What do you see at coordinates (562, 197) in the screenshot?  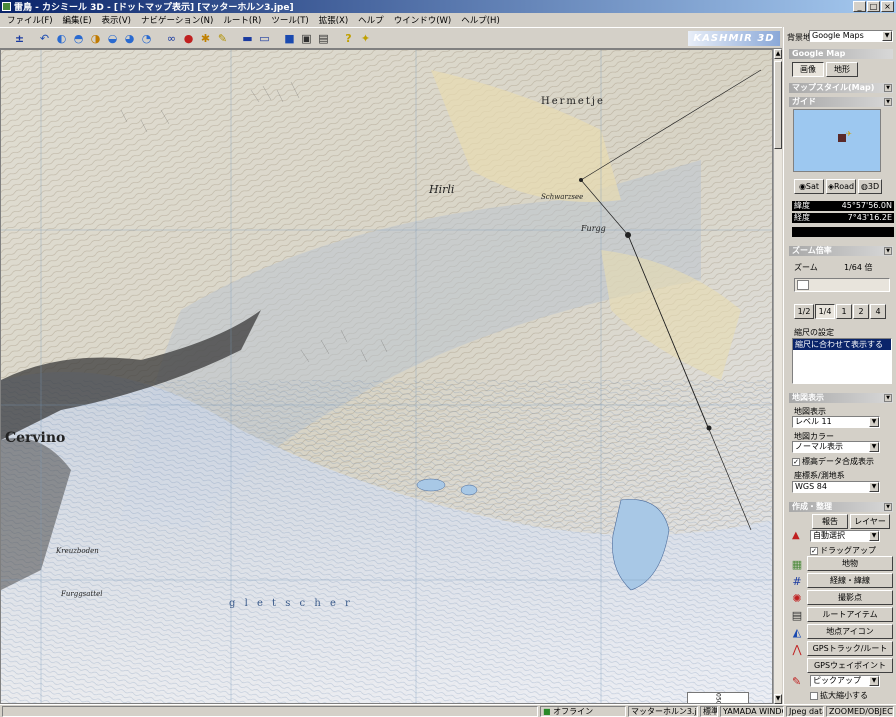 I see `map-label-schwarzsee: Schwarzsee` at bounding box center [562, 197].